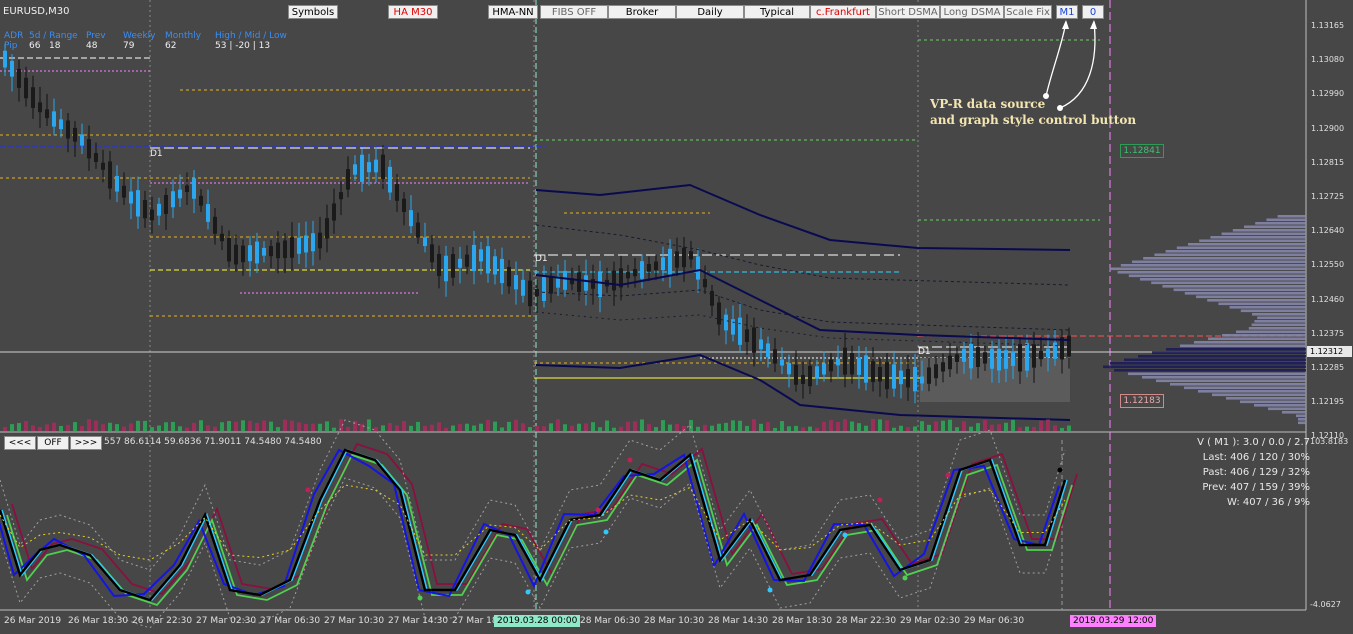 The image size is (1353, 634). Describe the element at coordinates (313, 12) in the screenshot. I see `toolbar-button-symbols: Symbols` at that location.